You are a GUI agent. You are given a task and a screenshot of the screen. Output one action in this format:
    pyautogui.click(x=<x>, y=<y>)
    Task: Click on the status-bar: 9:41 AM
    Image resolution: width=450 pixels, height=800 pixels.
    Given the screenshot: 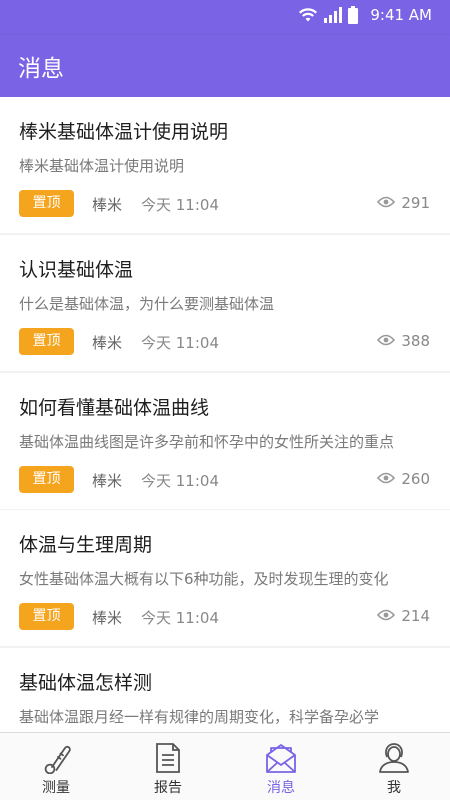 What is the action you would take?
    pyautogui.click(x=225, y=17)
    